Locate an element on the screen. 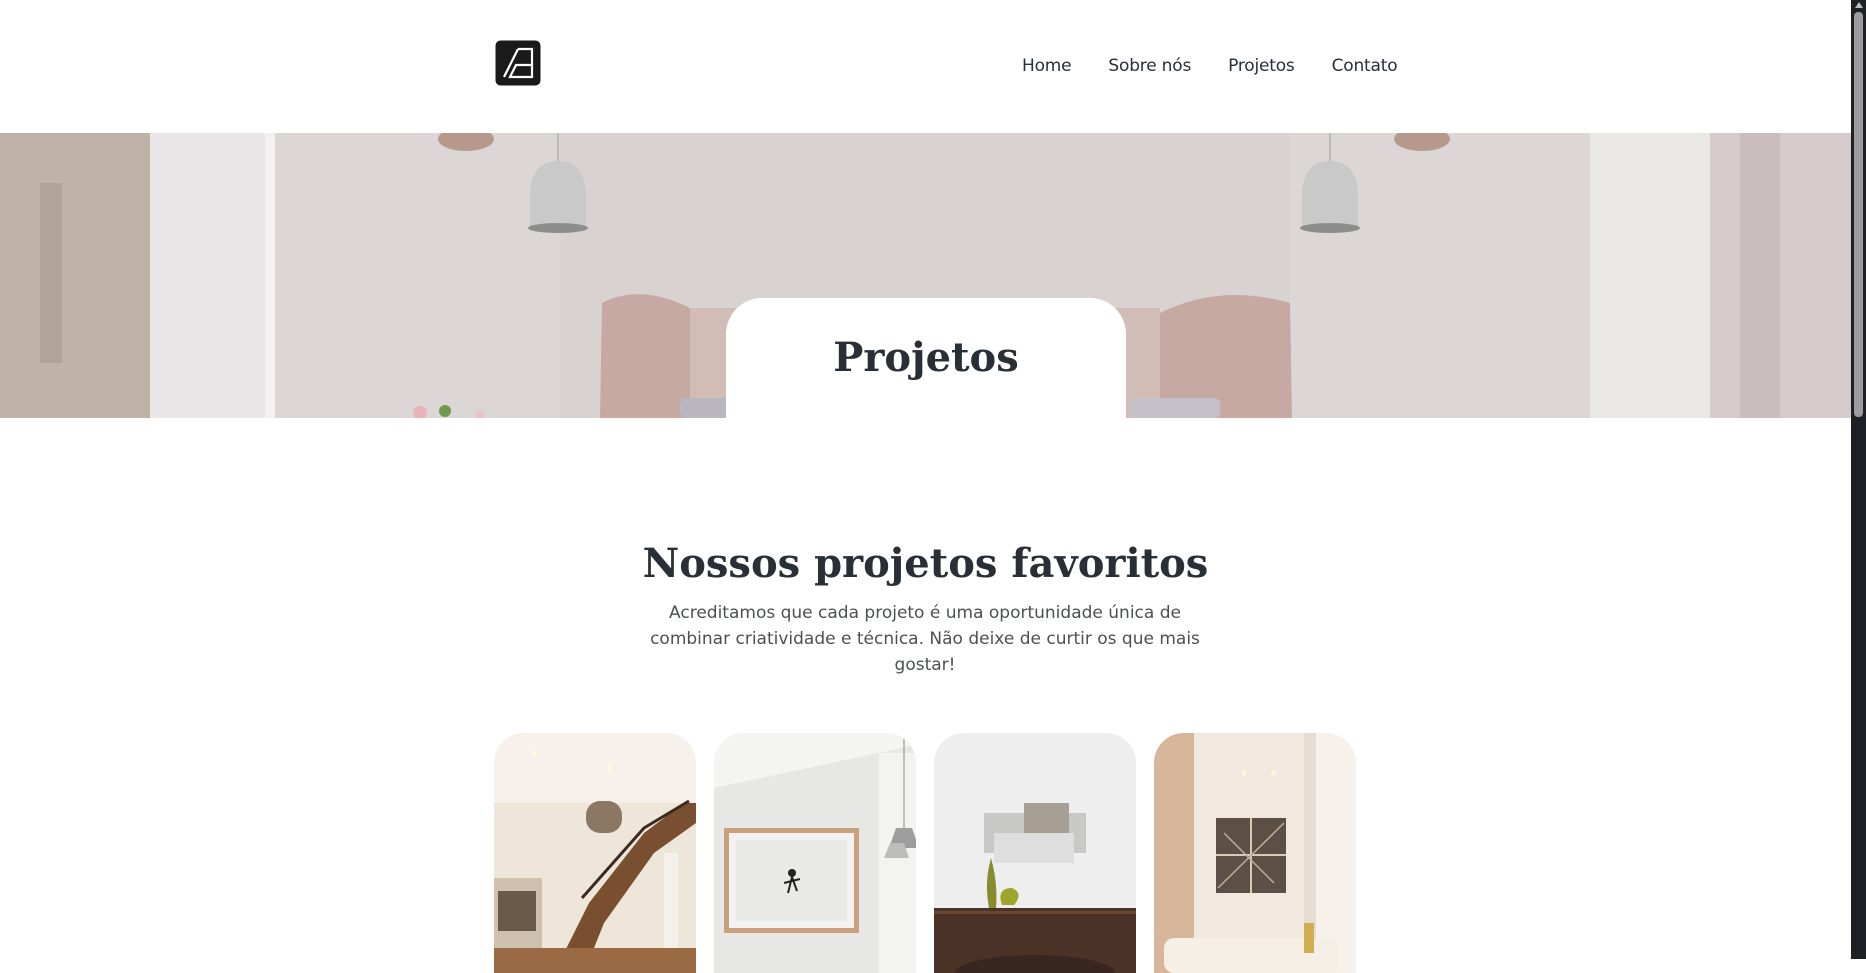 Image resolution: width=1866 pixels, height=973 pixels. scrollbar-thumb is located at coordinates (1858, 214).